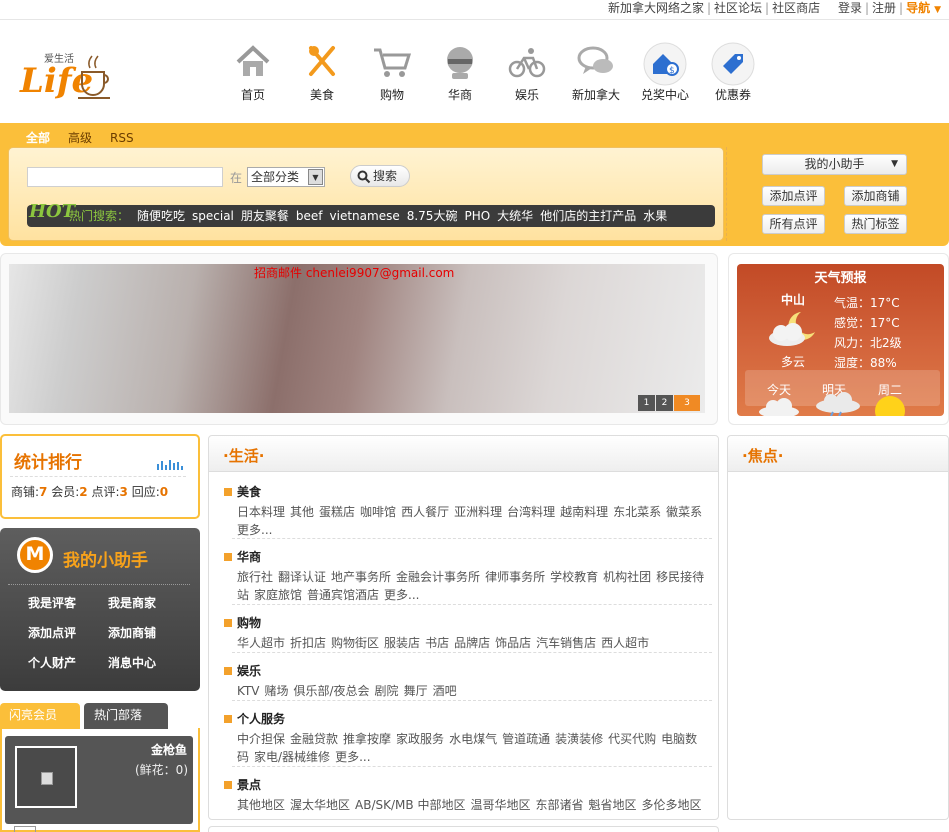  What do you see at coordinates (416, 691) in the screenshot?
I see `category-link: 舞厅` at bounding box center [416, 691].